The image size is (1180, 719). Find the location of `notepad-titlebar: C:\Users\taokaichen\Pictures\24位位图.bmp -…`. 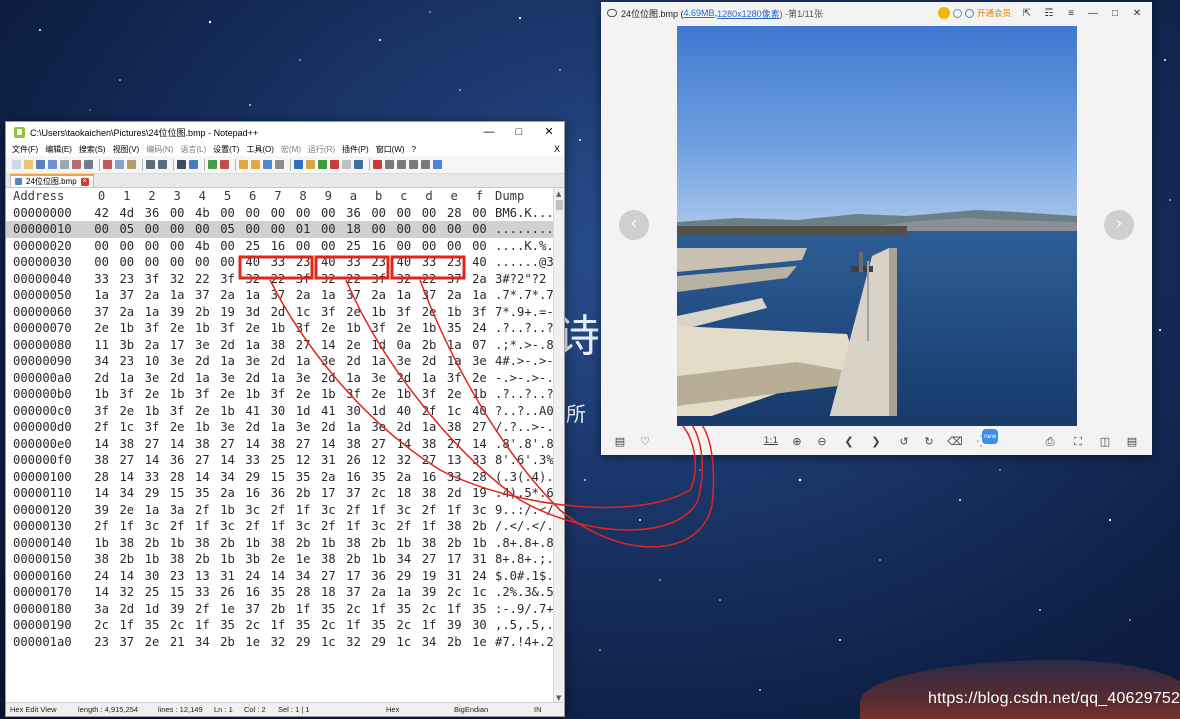

notepad-titlebar: C:\Users\taokaichen\Pictures\24位位图.bmp -… is located at coordinates (285, 132).